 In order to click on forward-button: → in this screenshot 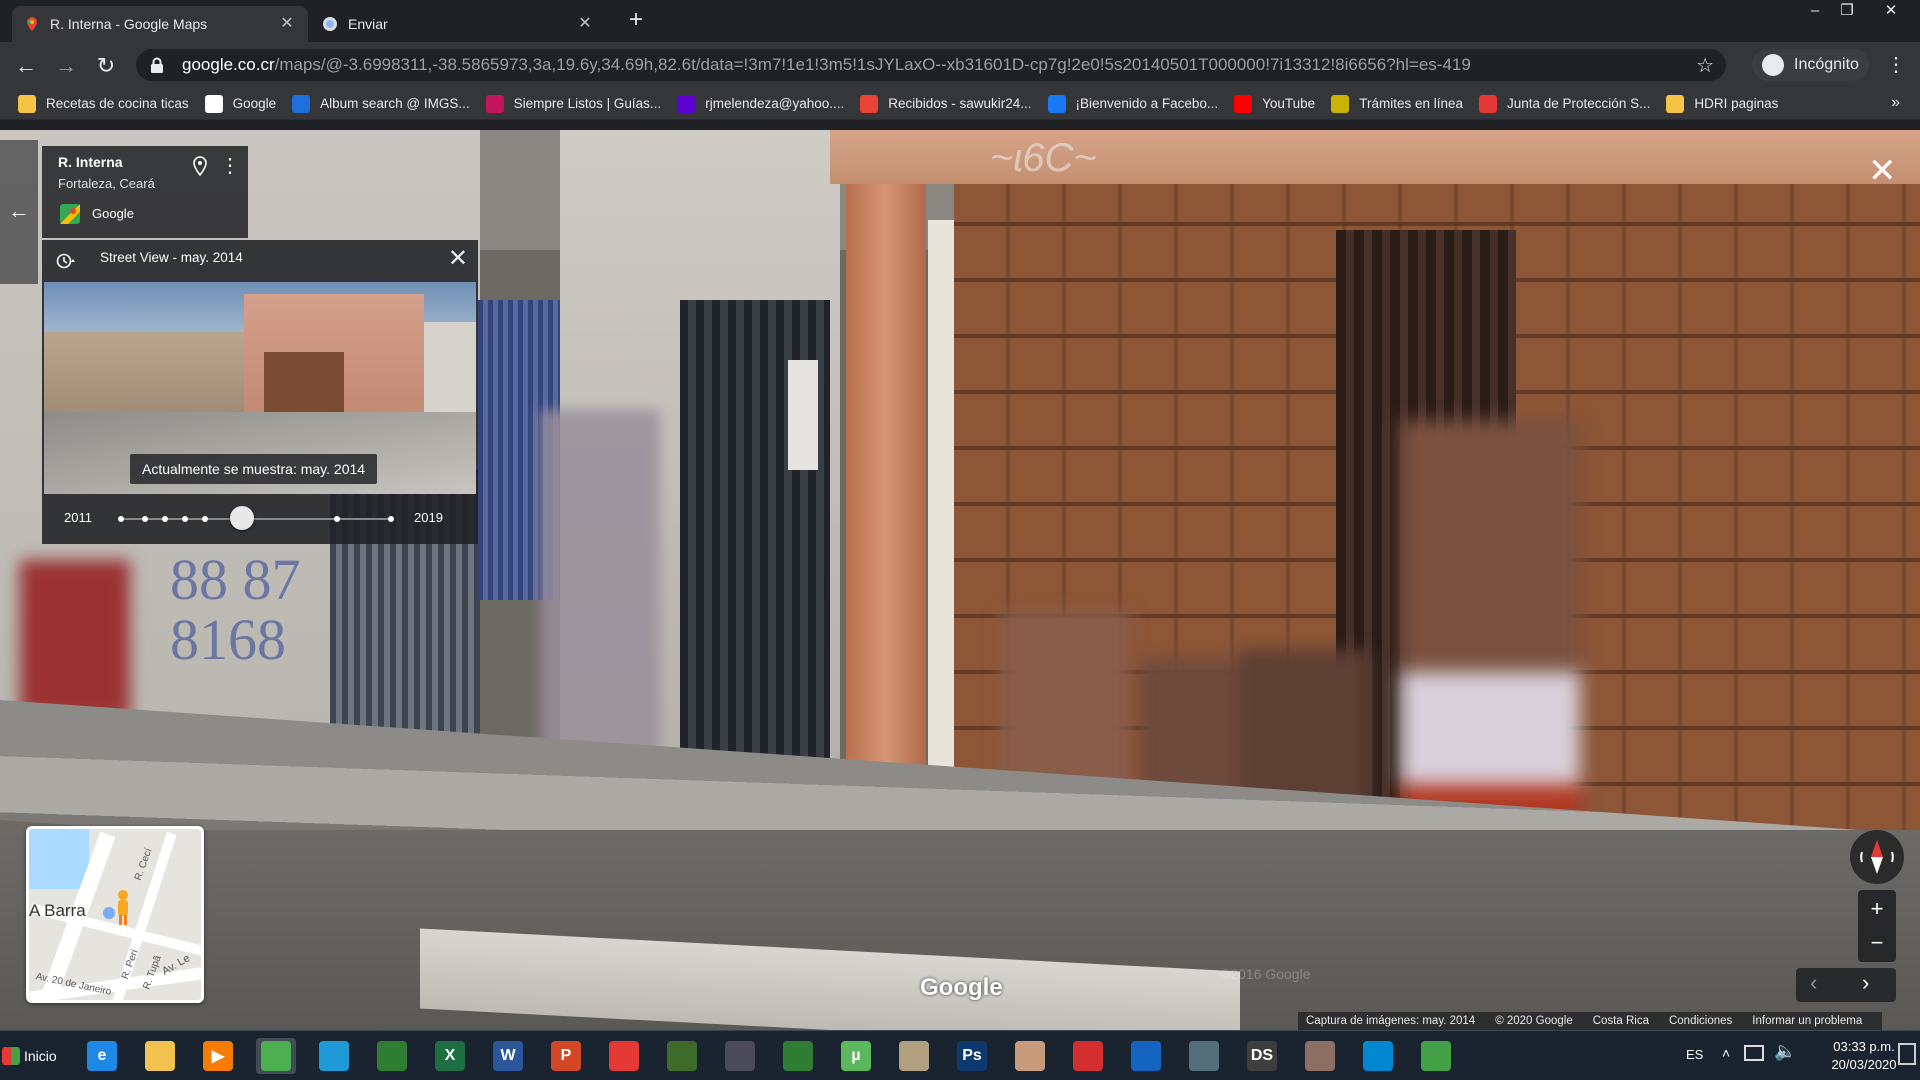, I will do `click(66, 66)`.